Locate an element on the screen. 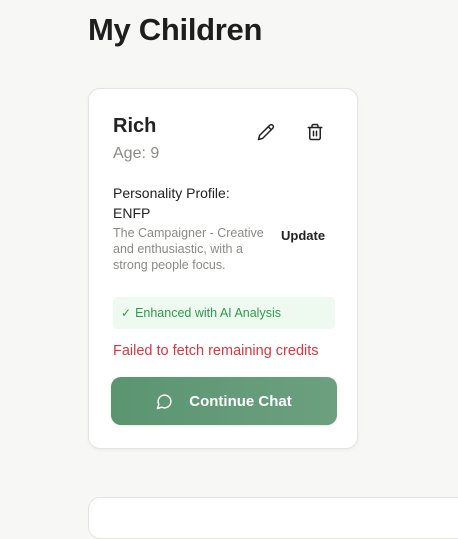  delete-child-button is located at coordinates (315, 132).